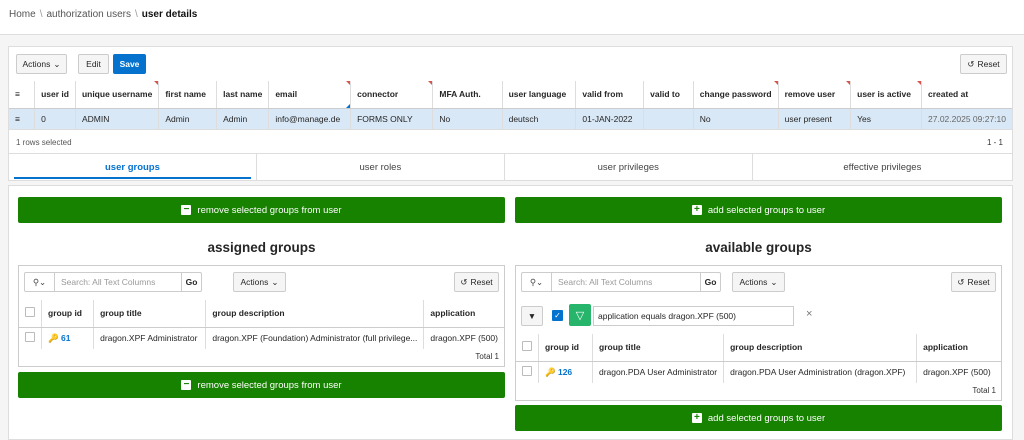  I want to click on filter-expand-toggle: ▼, so click(532, 316).